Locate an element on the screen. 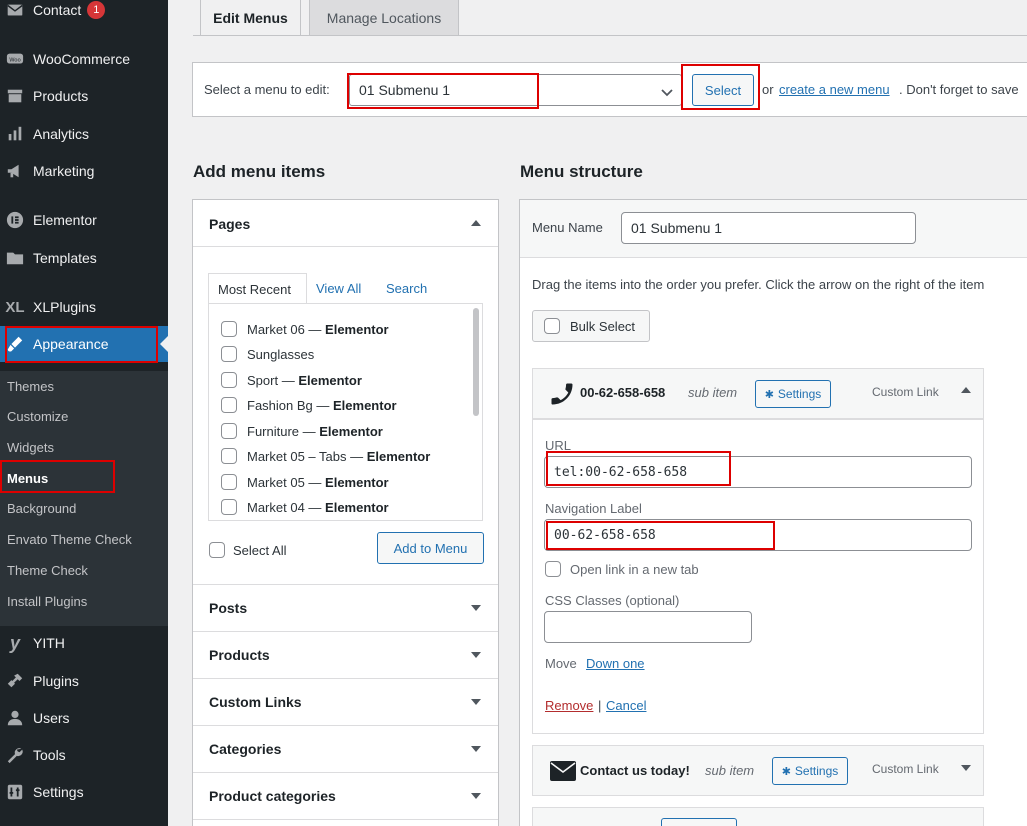 This screenshot has height=826, width=1027. menu-item-next-header is located at coordinates (758, 816).